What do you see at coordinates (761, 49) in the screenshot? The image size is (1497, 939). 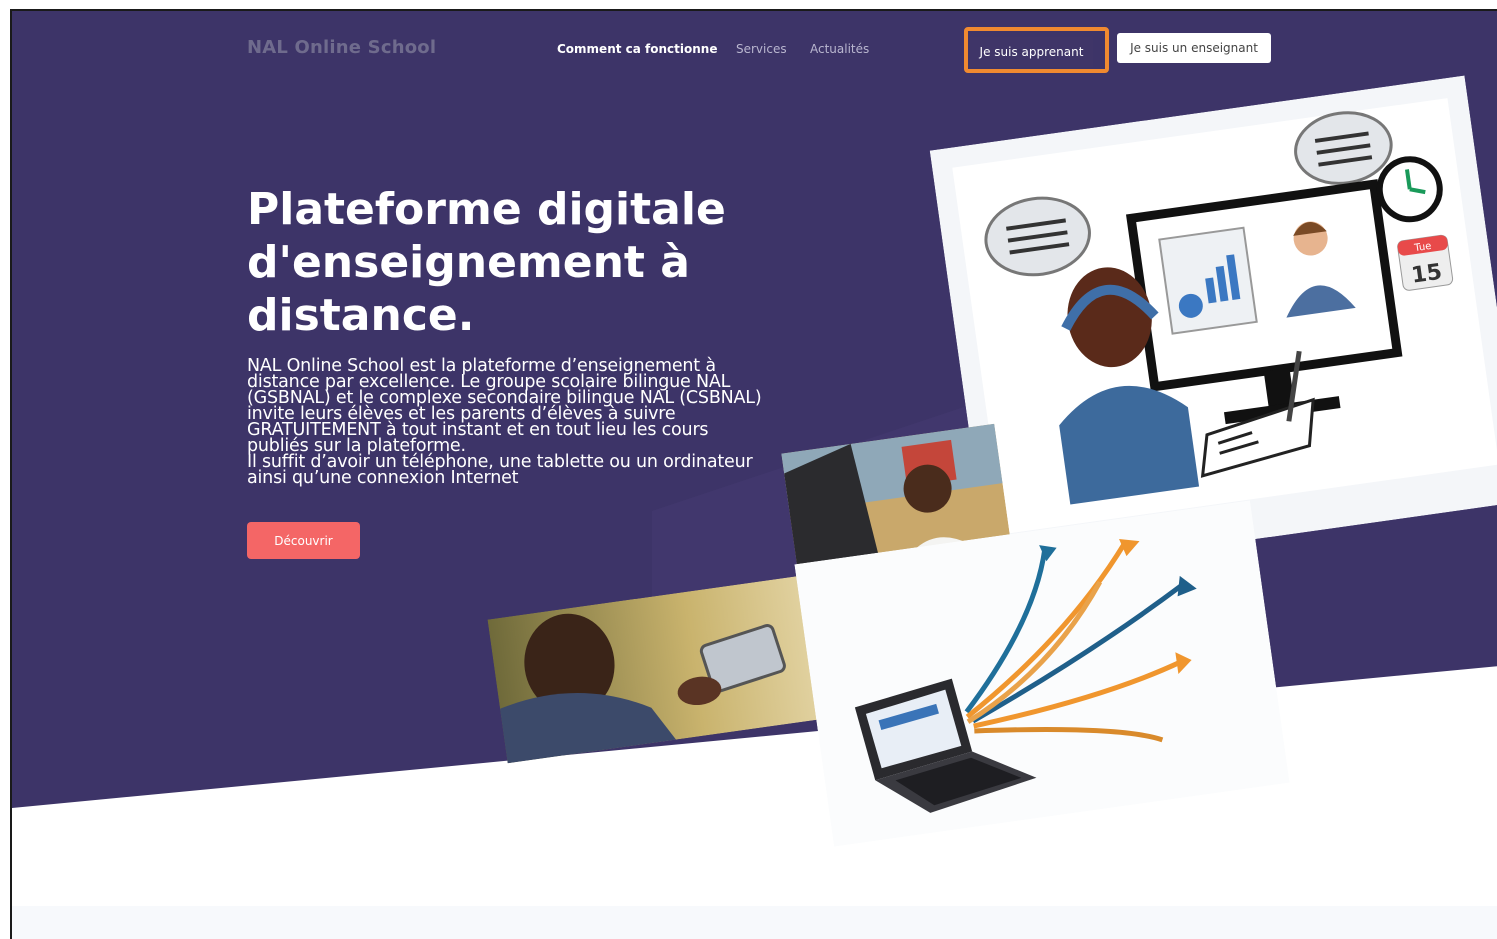 I see `nav-services: Services` at bounding box center [761, 49].